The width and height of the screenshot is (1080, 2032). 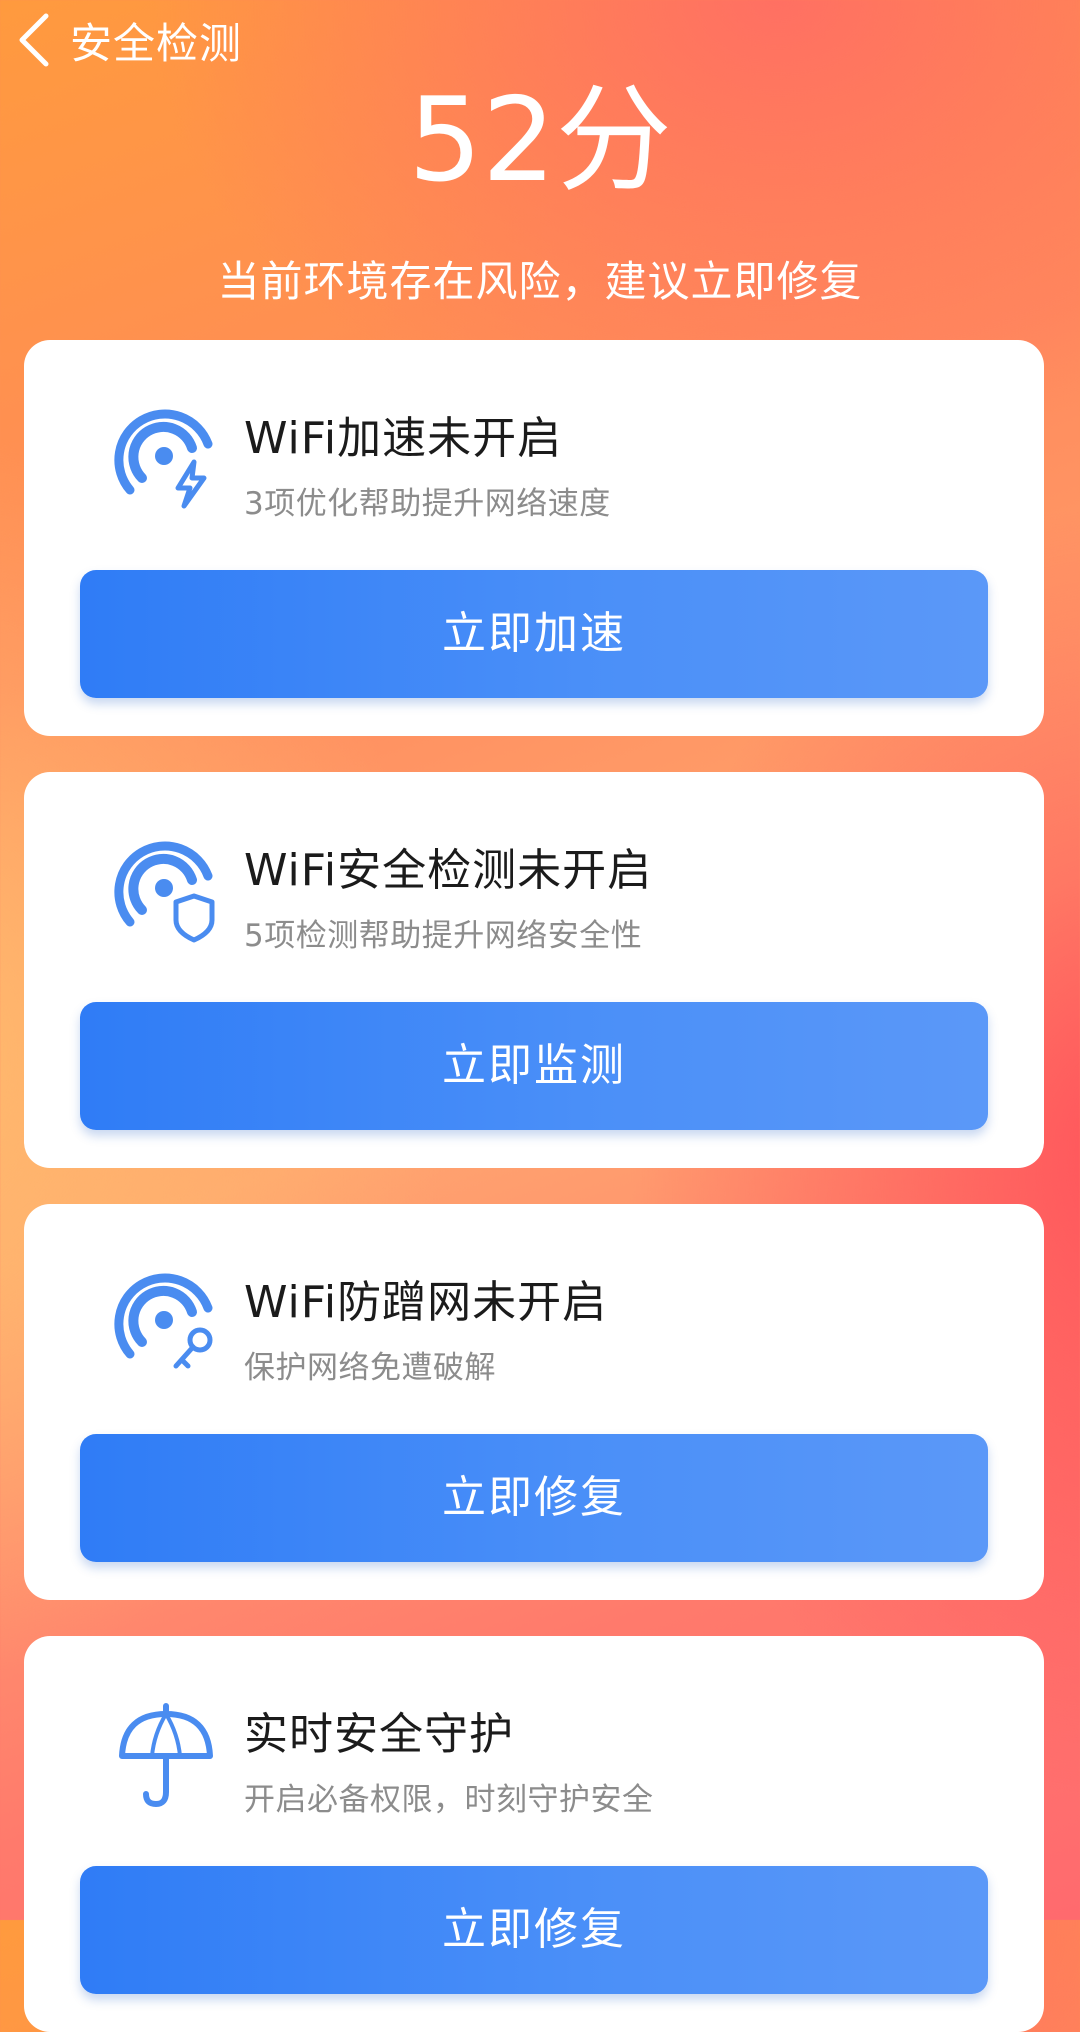 I want to click on page-title: 安全检测, so click(x=156, y=43).